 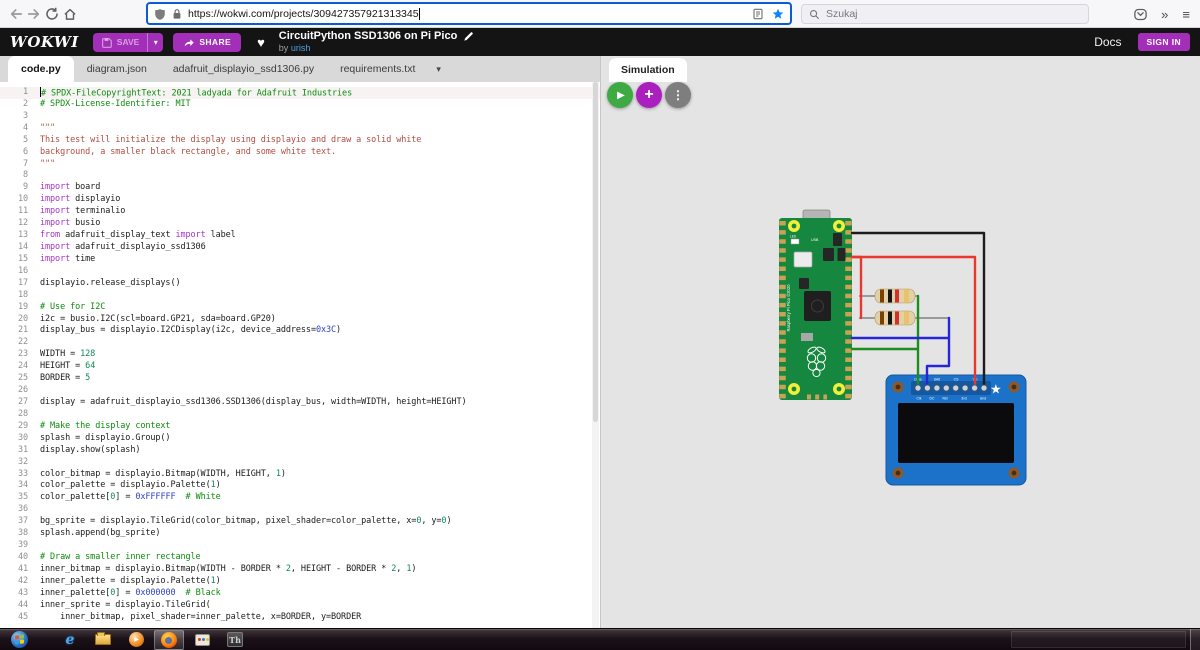 What do you see at coordinates (202, 640) in the screenshot?
I see `taskbar-item-paint` at bounding box center [202, 640].